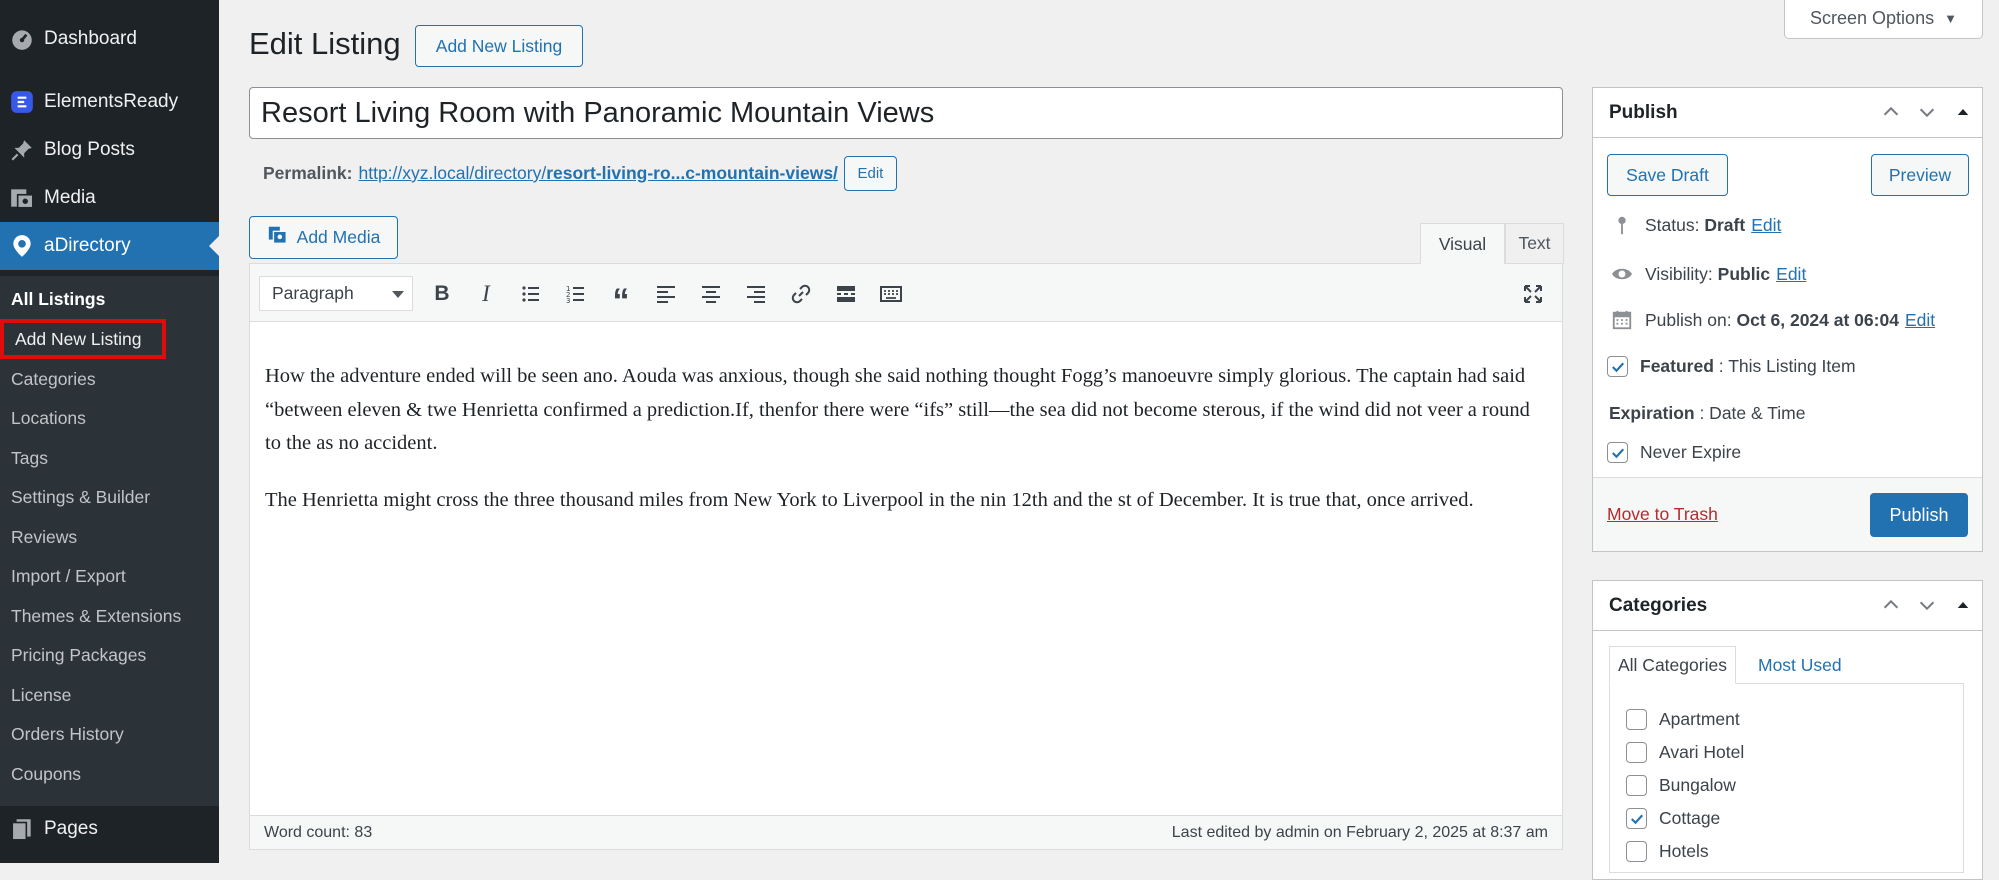 This screenshot has height=880, width=1999. Describe the element at coordinates (278, 237) in the screenshot. I see `add-media-icon` at that location.